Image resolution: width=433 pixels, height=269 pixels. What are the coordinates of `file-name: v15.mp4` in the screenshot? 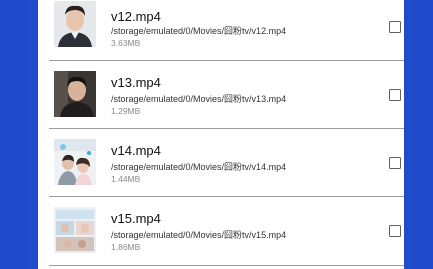 It's located at (136, 218).